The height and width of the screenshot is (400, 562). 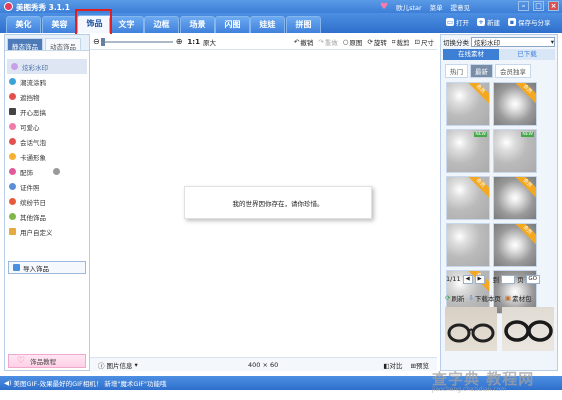 I want to click on tab-online-materials: 在线素材, so click(x=471, y=54).